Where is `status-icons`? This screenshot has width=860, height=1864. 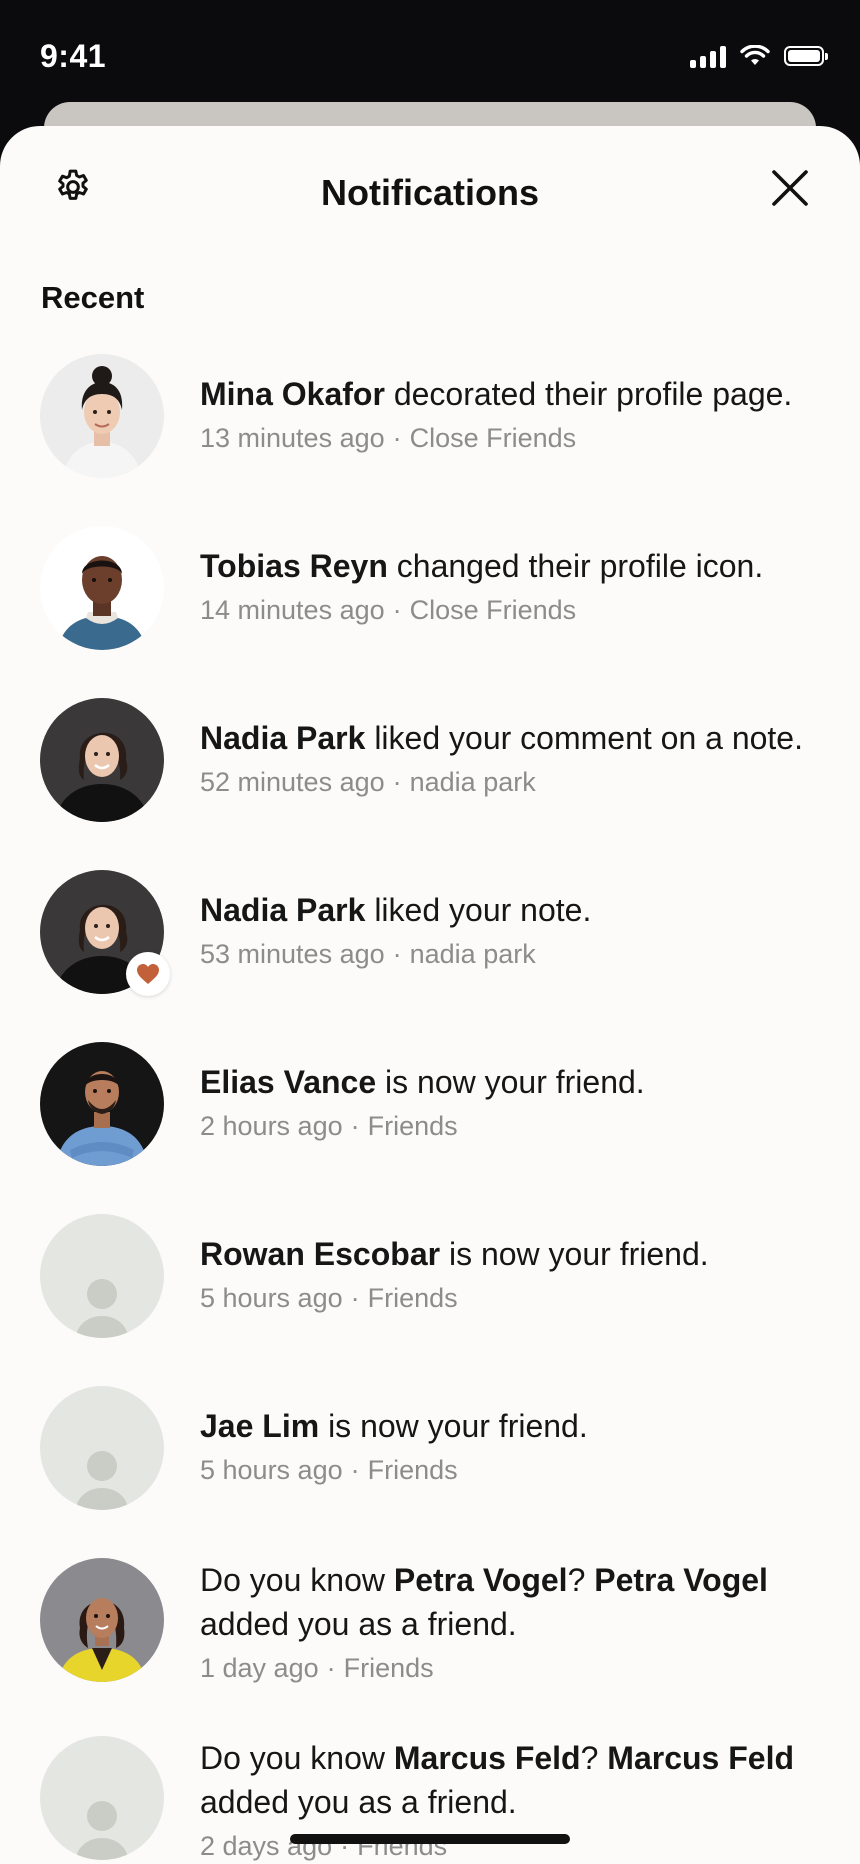
status-icons is located at coordinates (759, 56).